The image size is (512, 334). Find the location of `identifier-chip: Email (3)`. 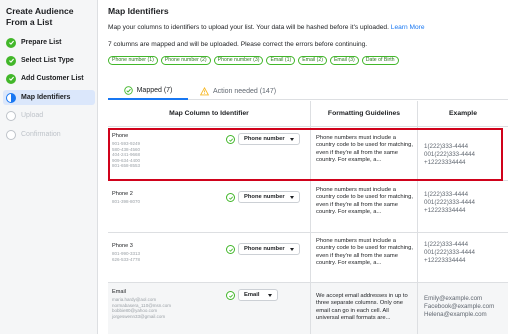

identifier-chip: Email (3) is located at coordinates (344, 60).